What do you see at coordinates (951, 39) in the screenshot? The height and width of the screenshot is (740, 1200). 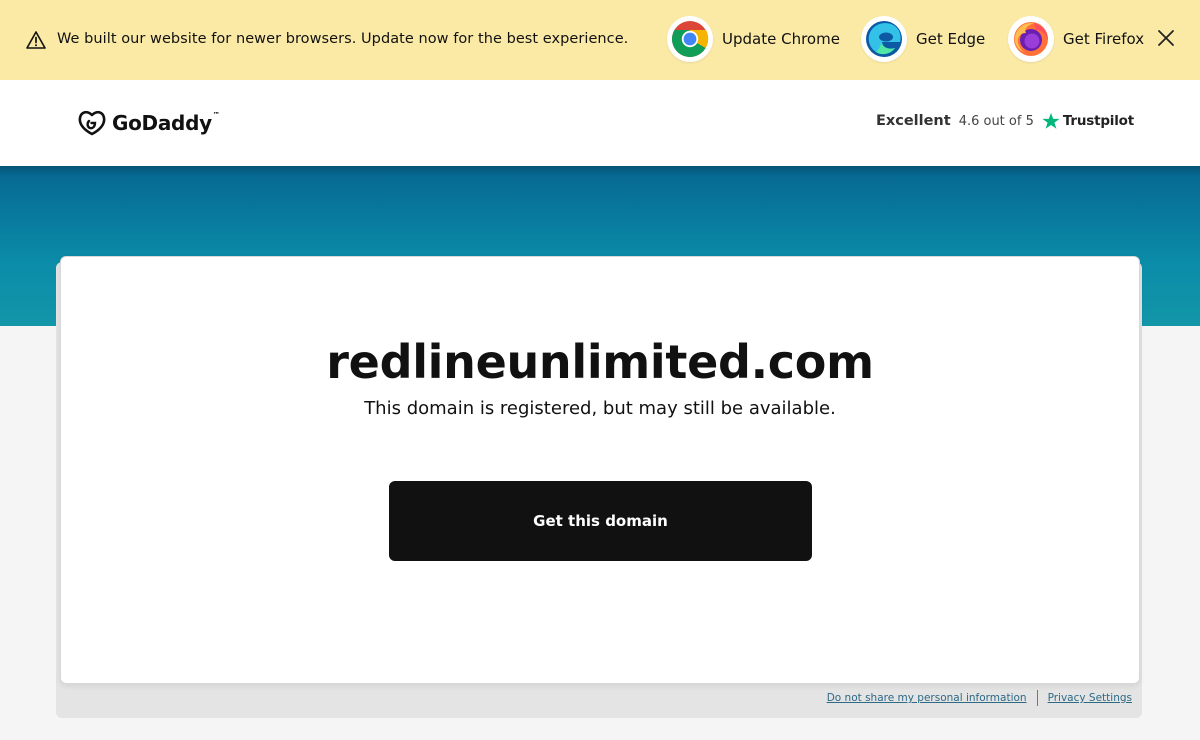 I see `get-edge-label: Get Edge` at bounding box center [951, 39].